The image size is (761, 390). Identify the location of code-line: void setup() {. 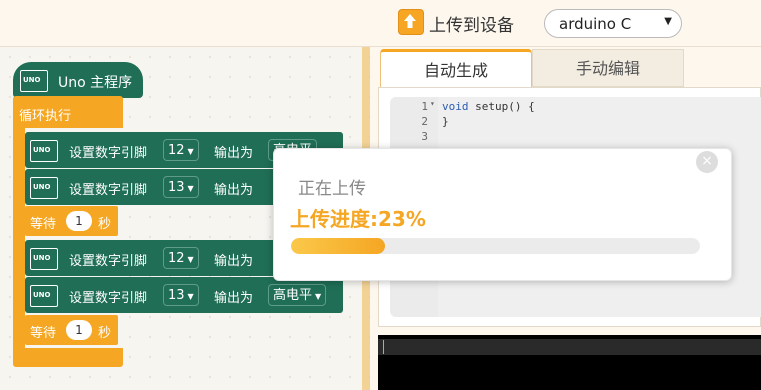
(488, 106).